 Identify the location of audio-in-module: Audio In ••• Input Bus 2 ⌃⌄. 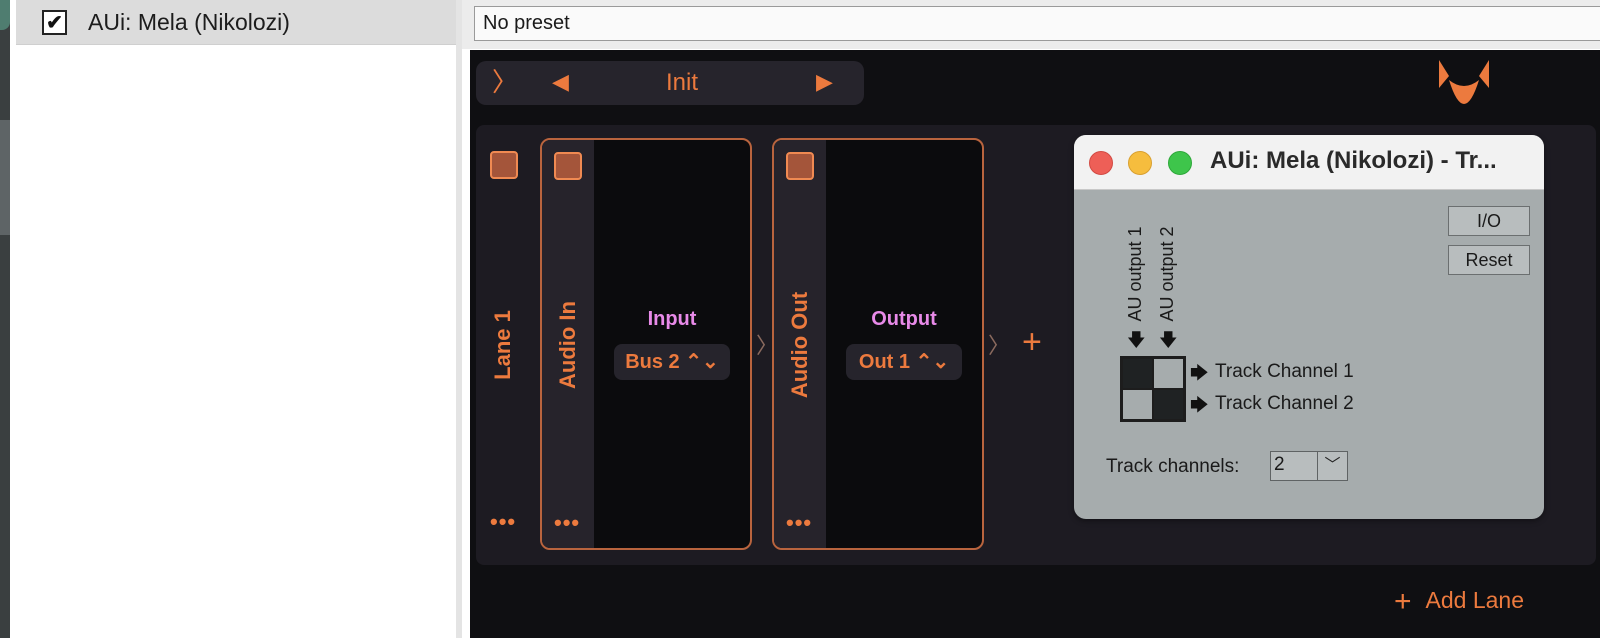
(646, 344).